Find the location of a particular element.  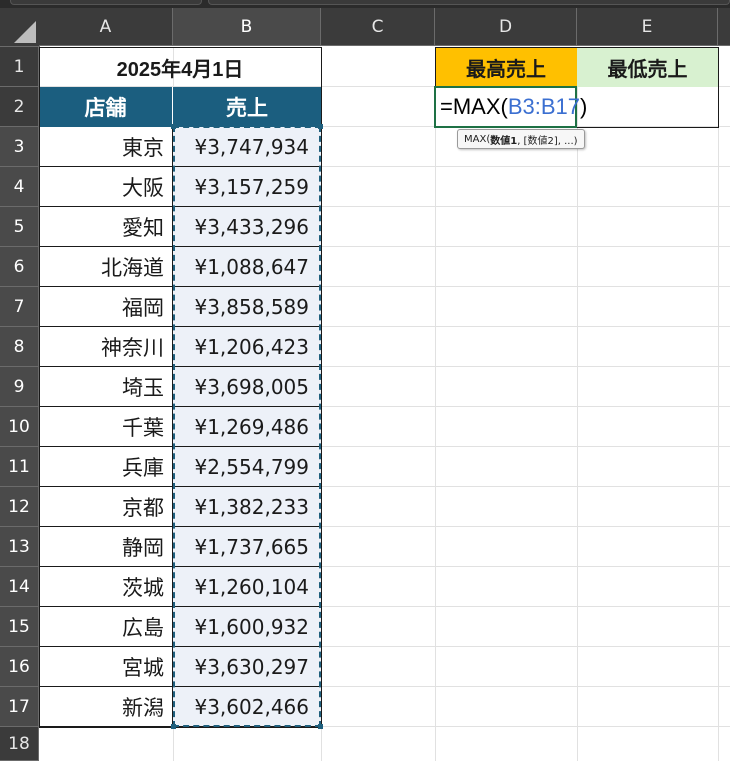

column-header-d: D is located at coordinates (506, 27).